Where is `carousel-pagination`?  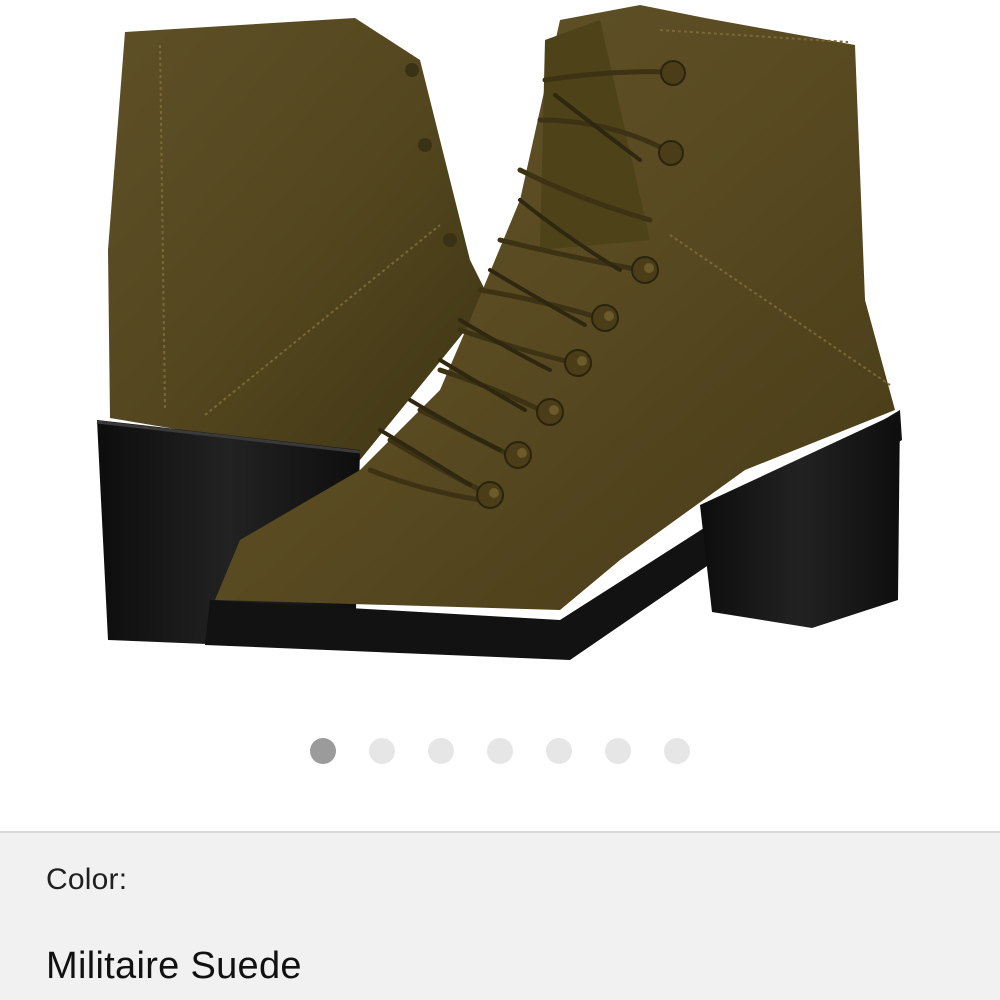 carousel-pagination is located at coordinates (500, 751).